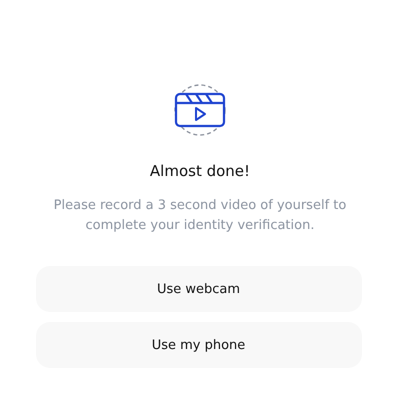 This screenshot has height=416, width=400. I want to click on option-button: Use webcam, so click(199, 289).